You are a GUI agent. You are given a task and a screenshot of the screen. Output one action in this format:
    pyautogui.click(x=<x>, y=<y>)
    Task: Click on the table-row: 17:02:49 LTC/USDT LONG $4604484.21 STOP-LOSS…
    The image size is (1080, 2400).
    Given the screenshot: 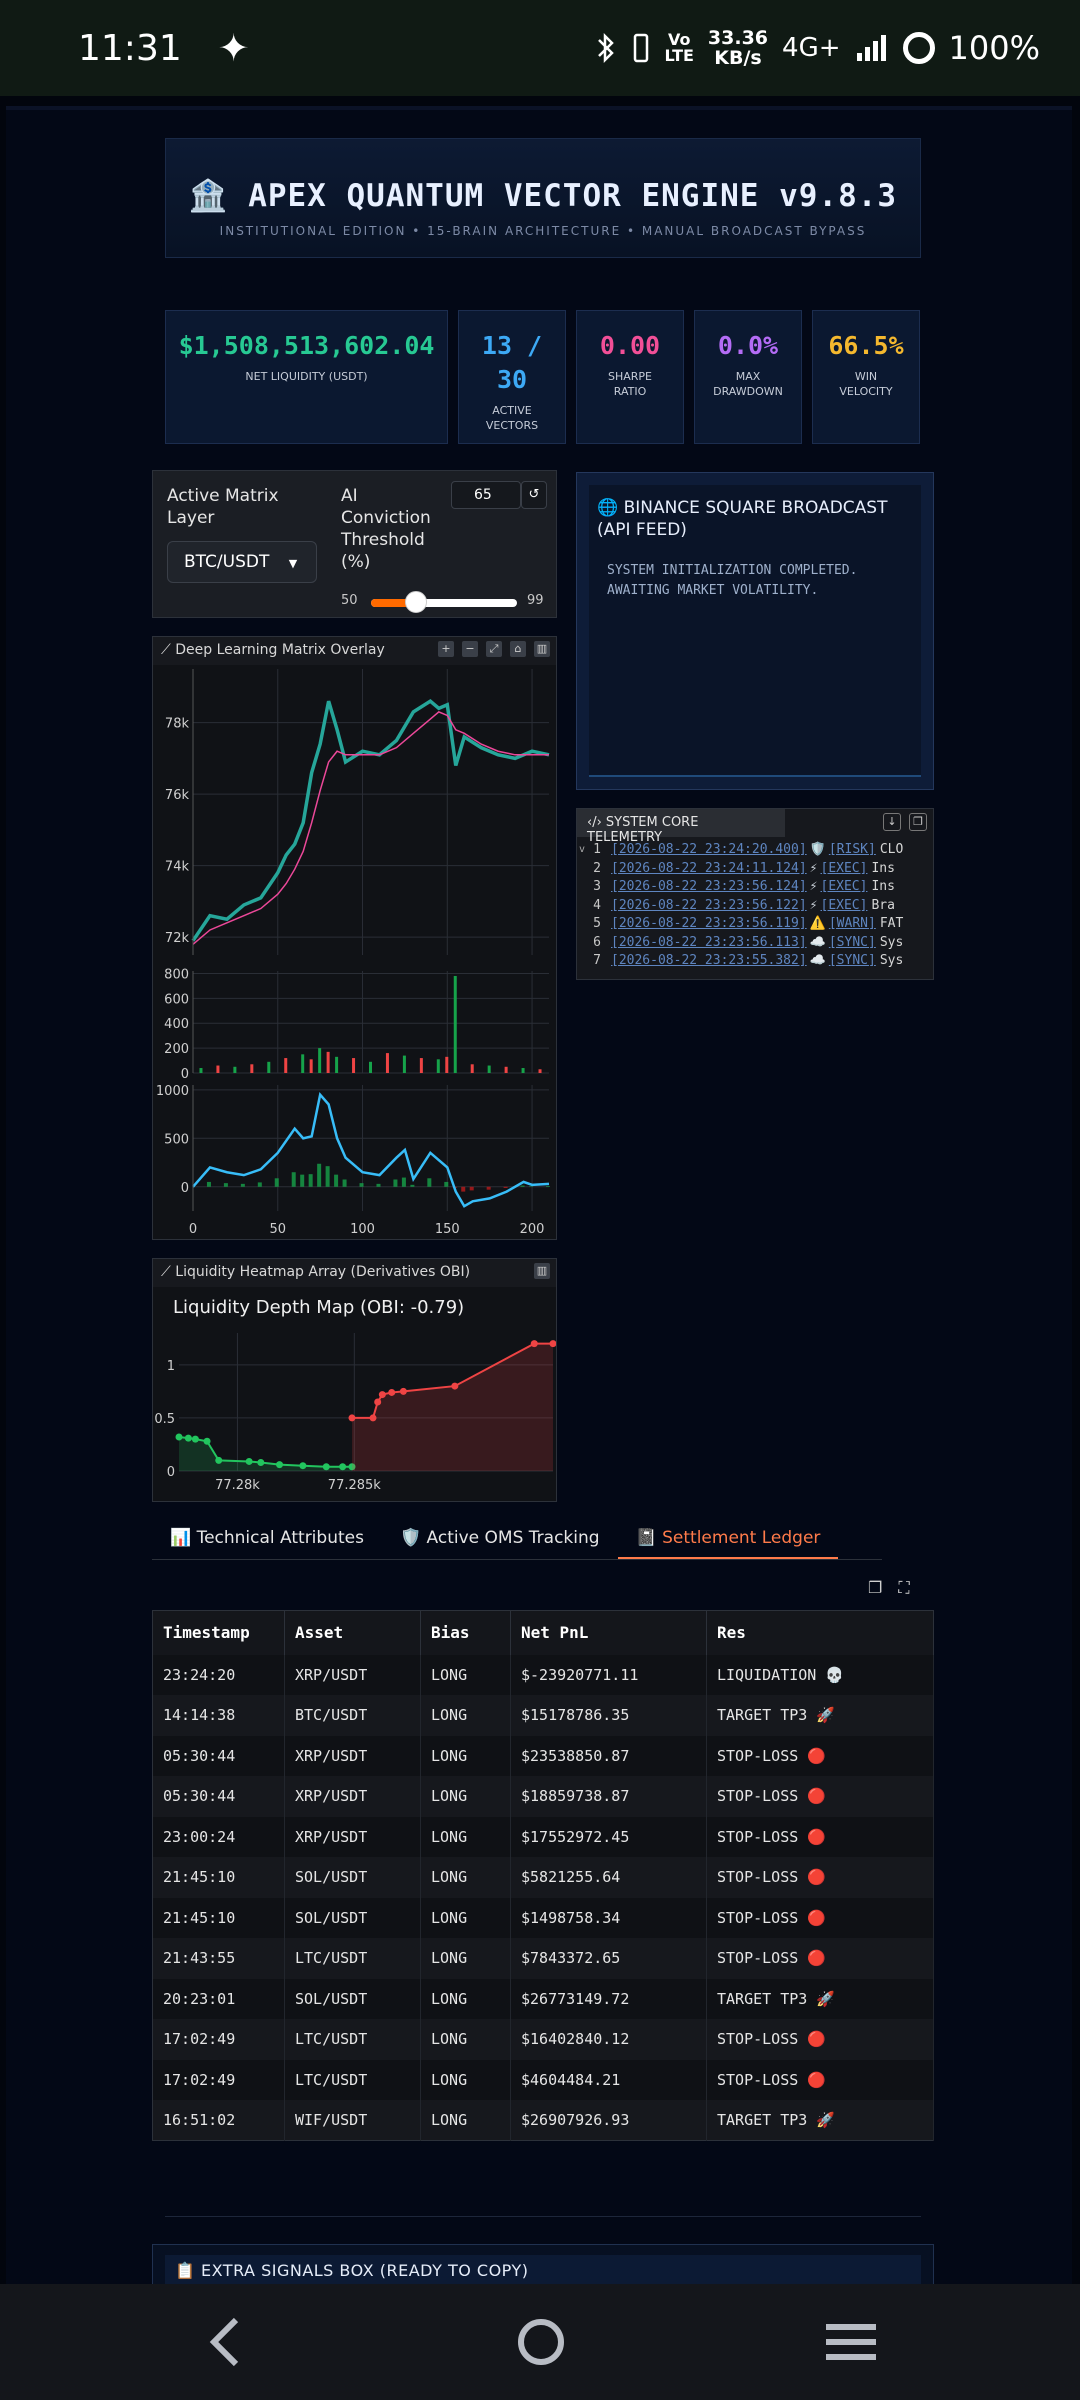 What is the action you would take?
    pyautogui.click(x=543, y=2079)
    